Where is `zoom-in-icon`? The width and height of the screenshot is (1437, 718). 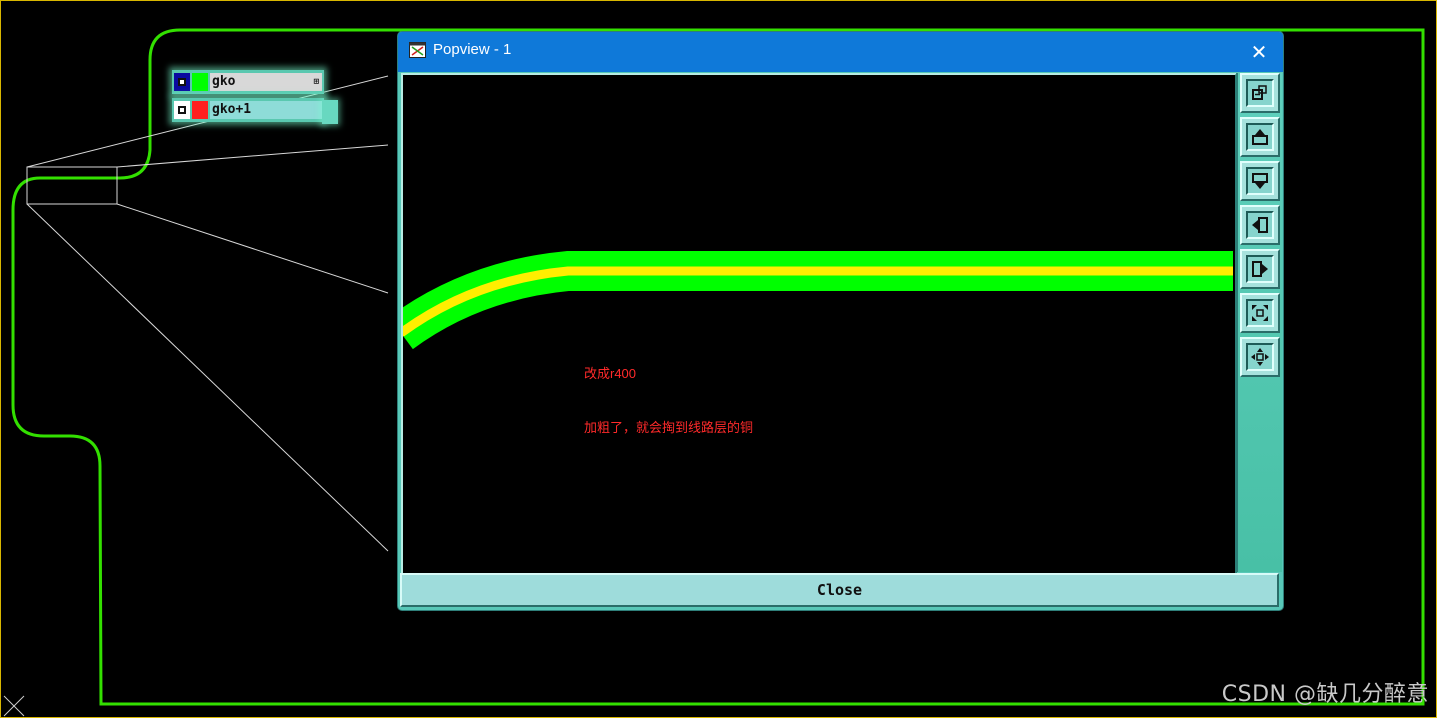
zoom-in-icon is located at coordinates (1260, 313).